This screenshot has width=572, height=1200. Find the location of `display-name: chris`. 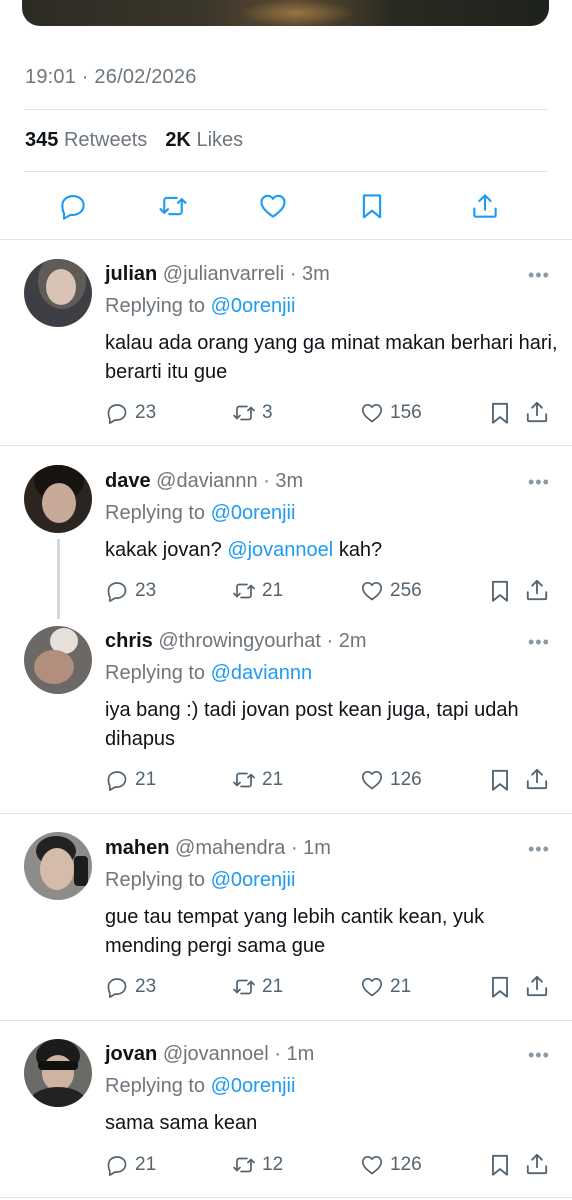

display-name: chris is located at coordinates (129, 641).